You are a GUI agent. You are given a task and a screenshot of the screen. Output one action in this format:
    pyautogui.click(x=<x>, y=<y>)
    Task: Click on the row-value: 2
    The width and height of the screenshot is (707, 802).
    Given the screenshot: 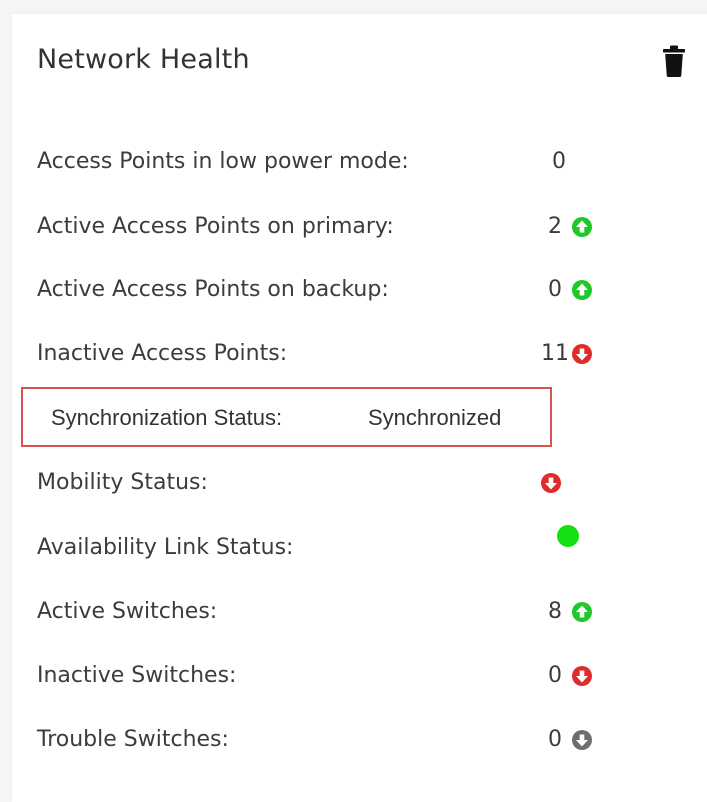 What is the action you would take?
    pyautogui.click(x=555, y=226)
    